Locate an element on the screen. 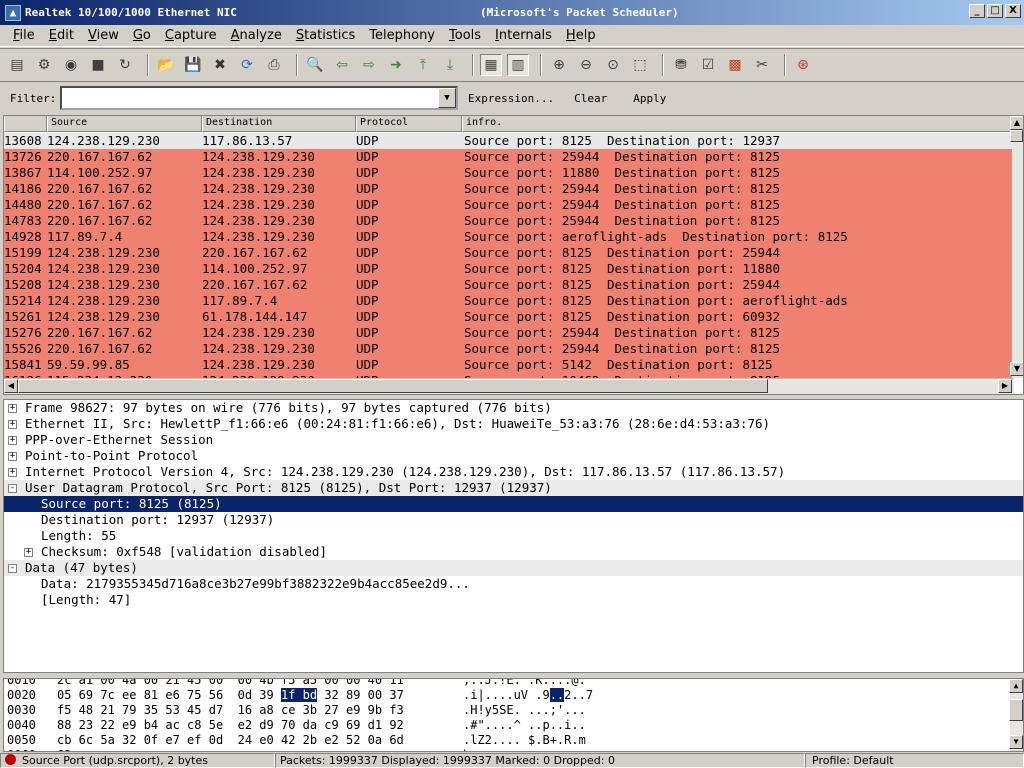 The image size is (1024, 768). detail-tree-item: Destination port: 12937 (12937) is located at coordinates (513, 520).